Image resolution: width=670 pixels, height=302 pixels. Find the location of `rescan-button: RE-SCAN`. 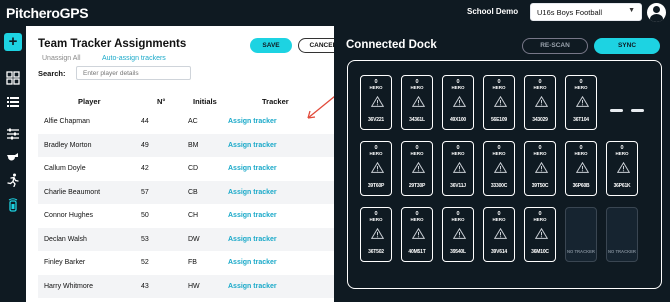

rescan-button: RE-SCAN is located at coordinates (555, 46).